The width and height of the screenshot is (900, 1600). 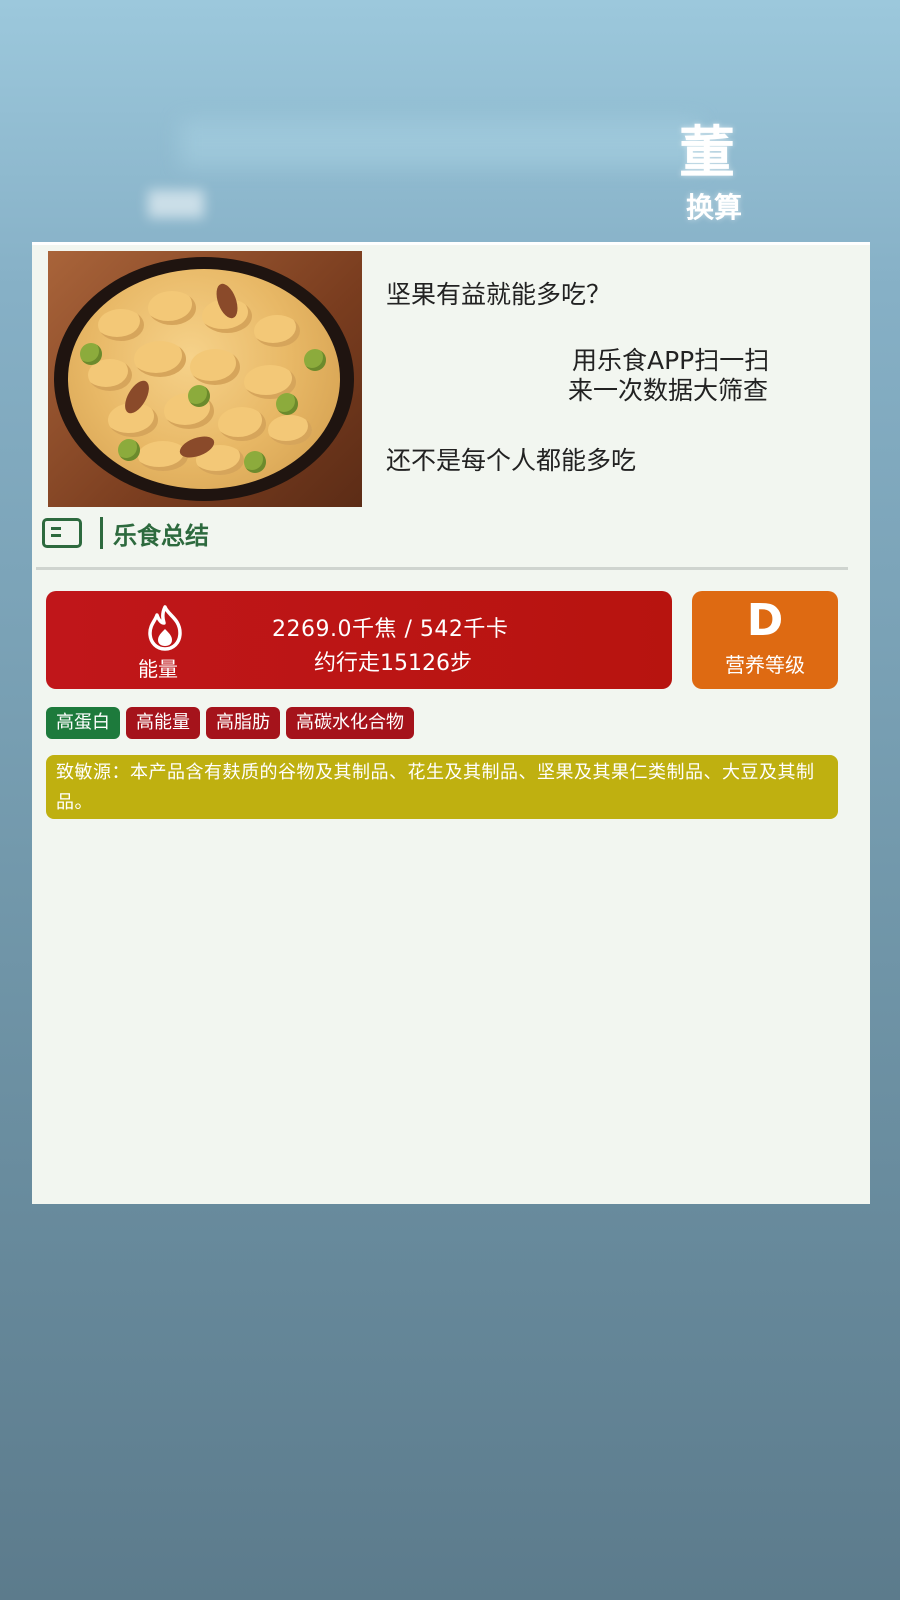 What do you see at coordinates (765, 620) in the screenshot?
I see `nutrition-grade-letter: D` at bounding box center [765, 620].